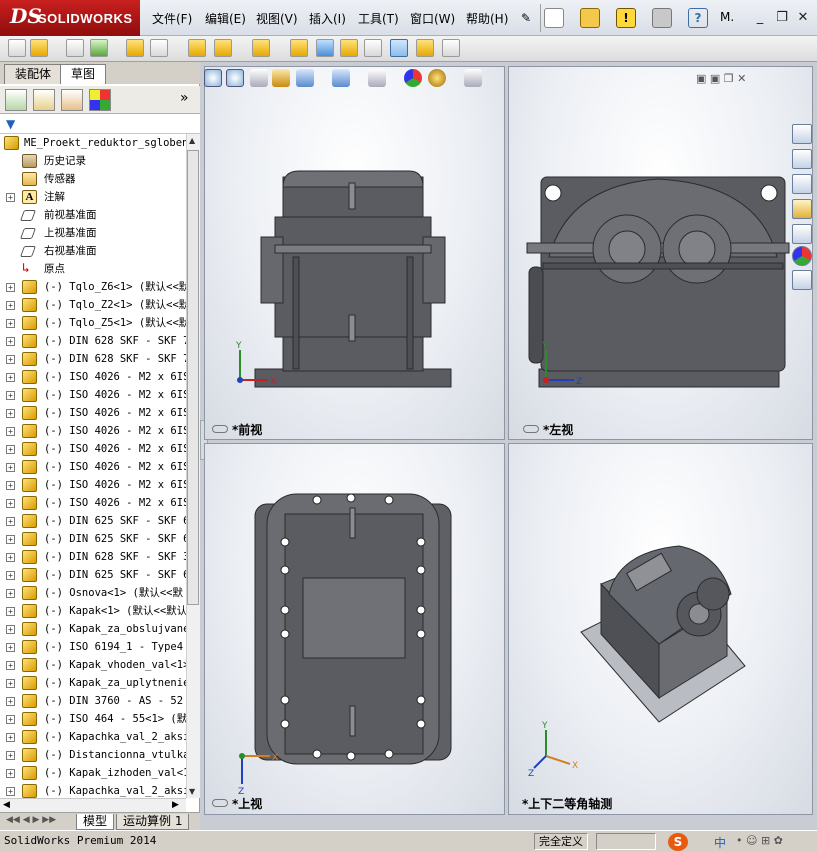  What do you see at coordinates (299, 48) in the screenshot?
I see `new-motion-study-icon` at bounding box center [299, 48].